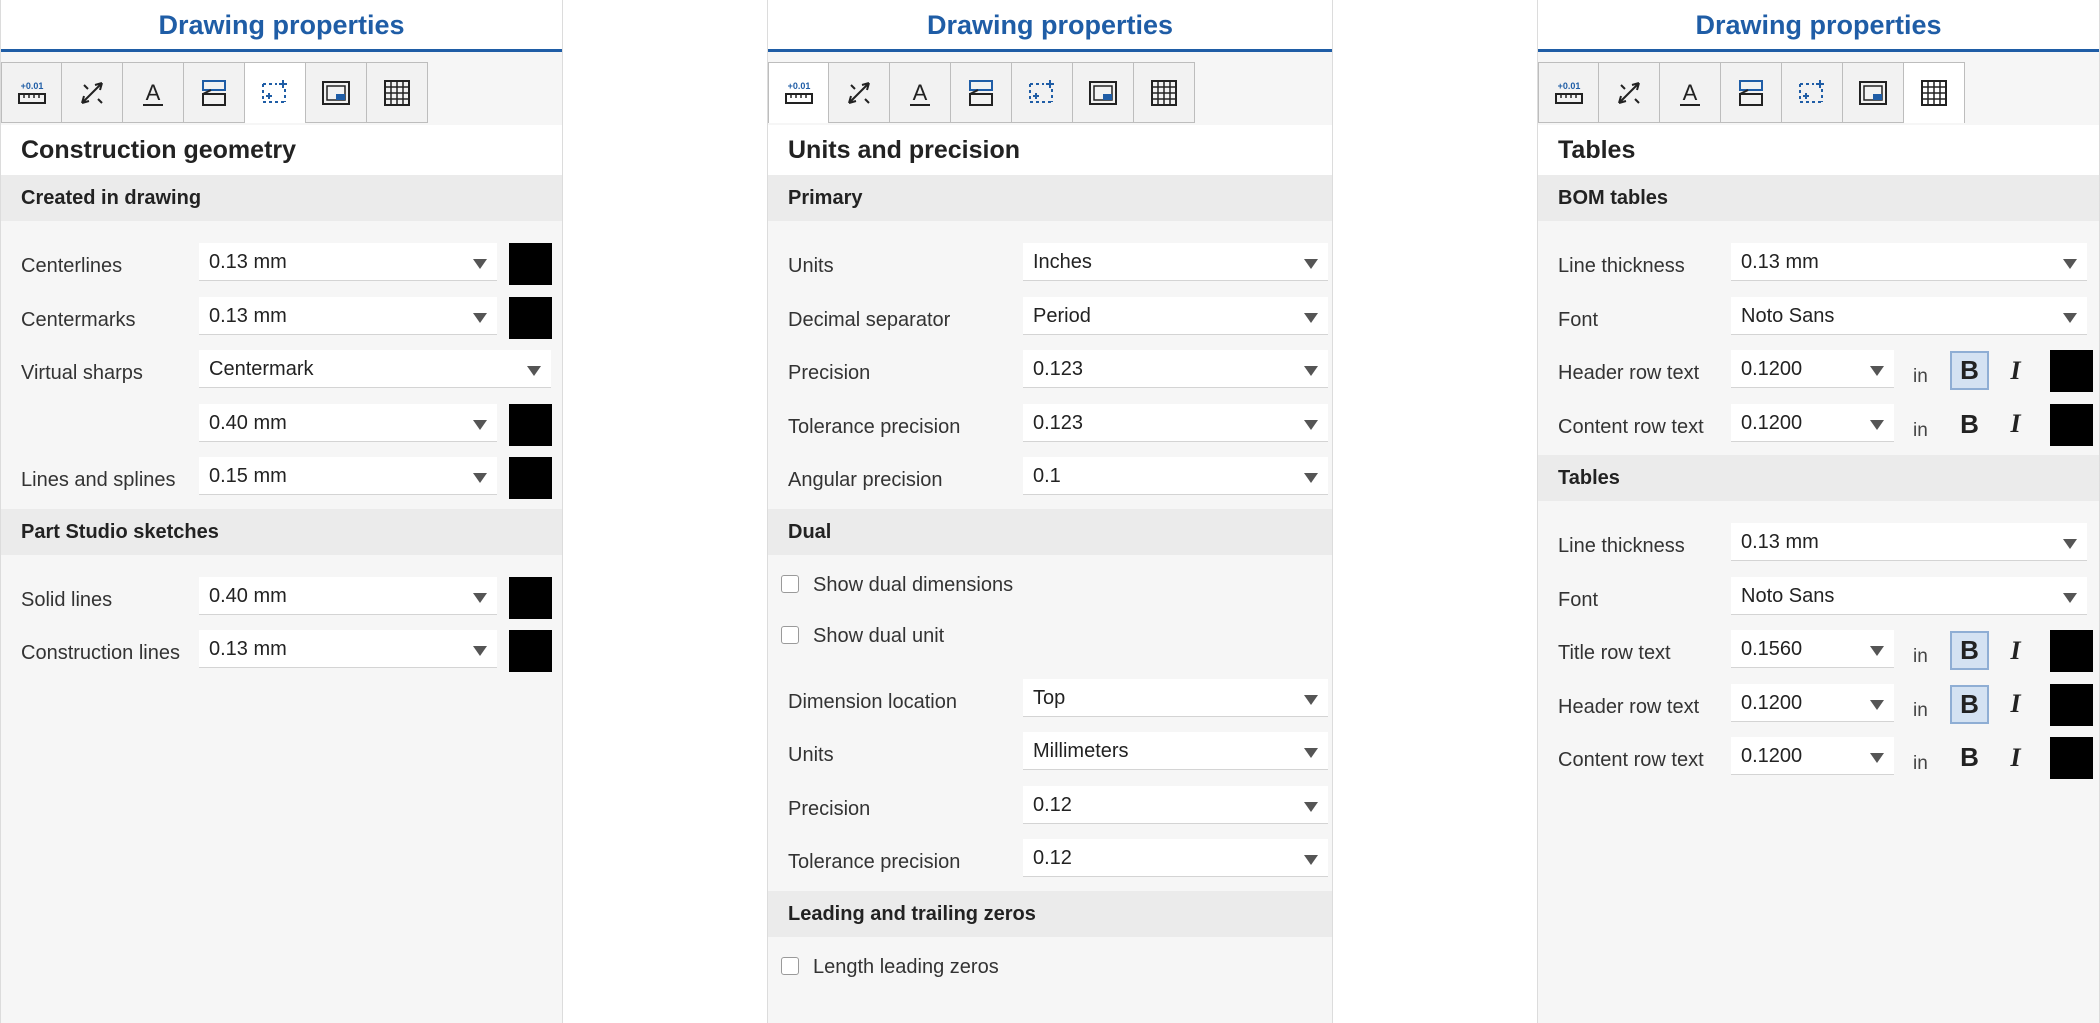 This screenshot has height=1023, width=2100. Describe the element at coordinates (1175, 804) in the screenshot. I see `dual-precision-select: 0.12` at that location.